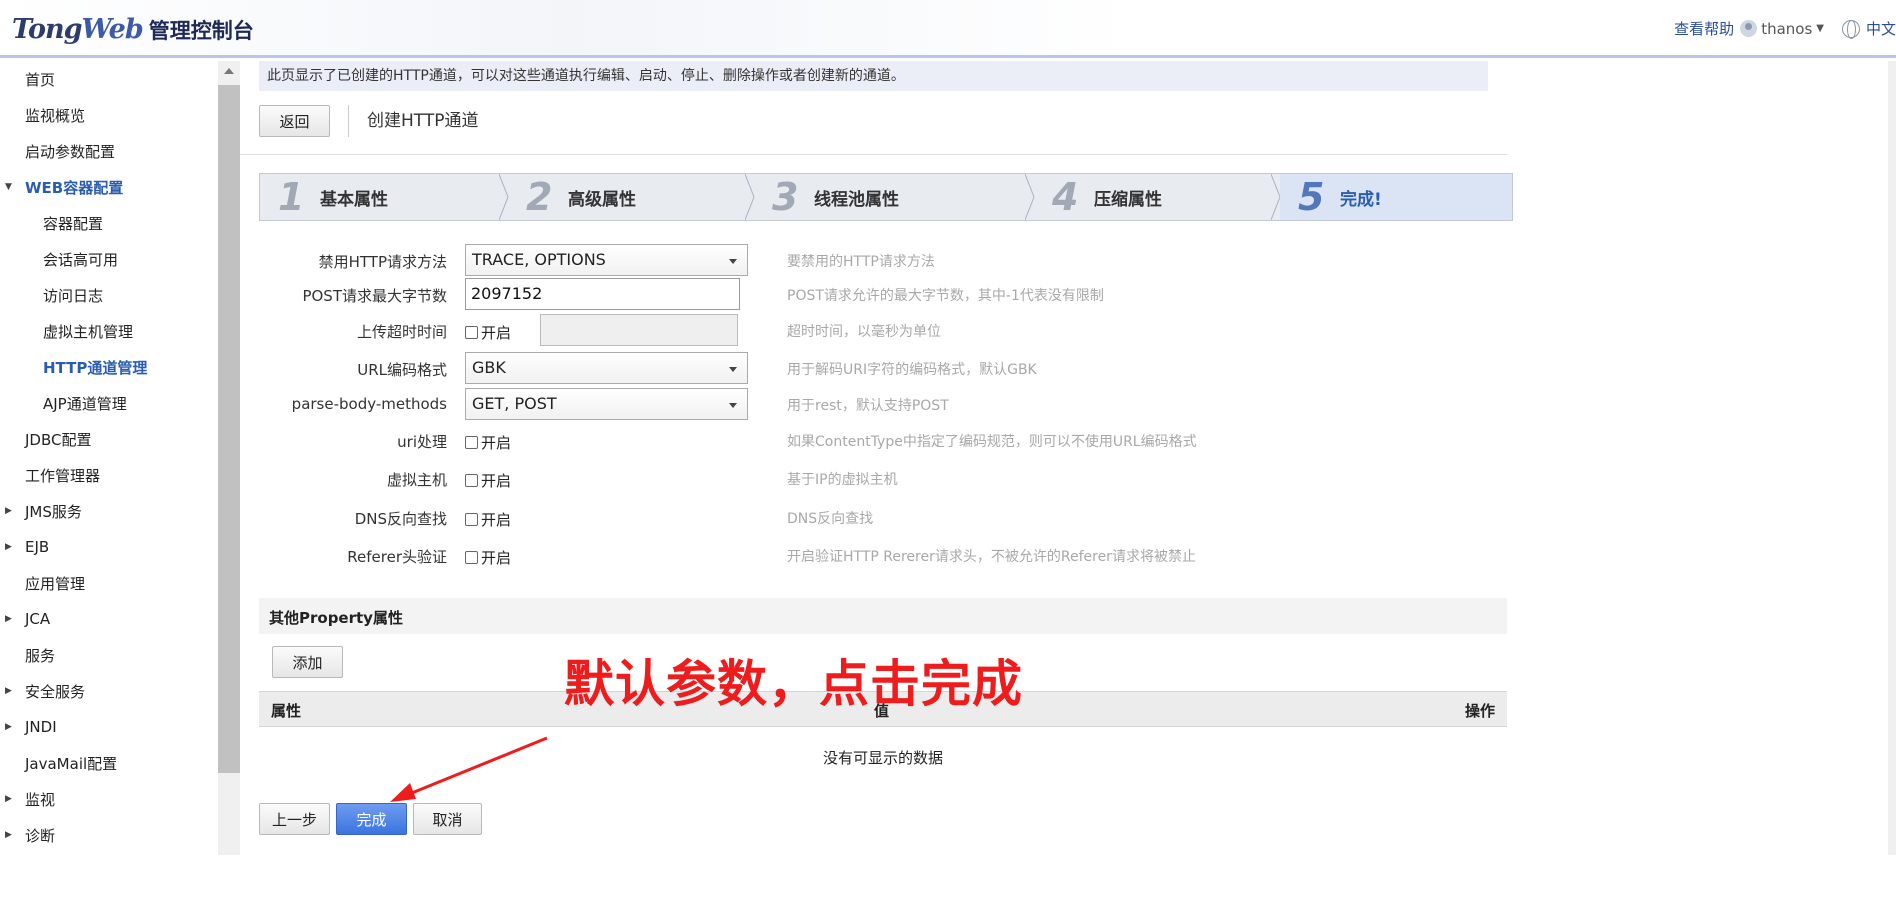 This screenshot has height=921, width=1896. I want to click on annotation-text: 默认参数，点击完成, so click(793, 684).